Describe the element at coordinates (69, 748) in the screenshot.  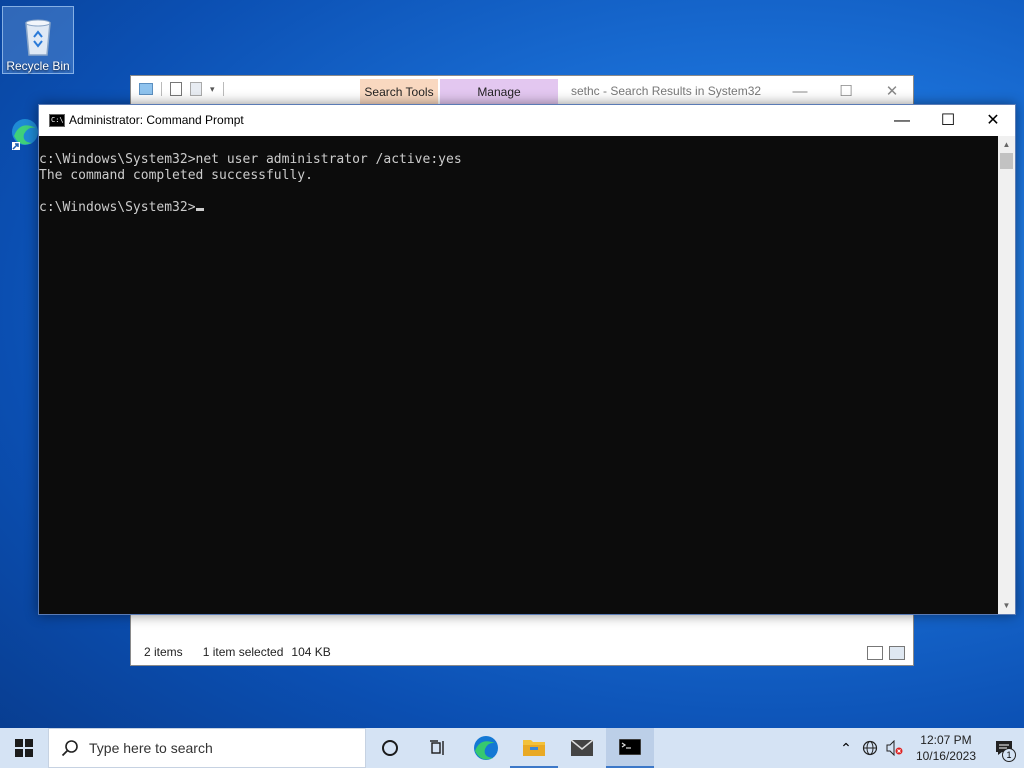
I see `search-icon` at that location.